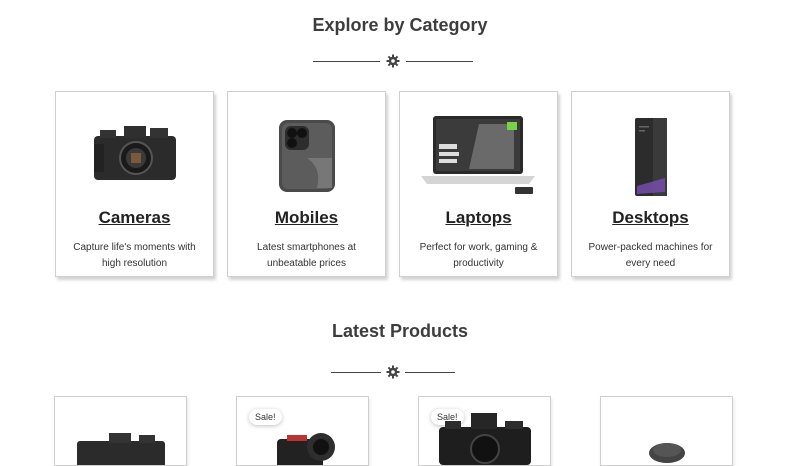  What do you see at coordinates (400, 25) in the screenshot?
I see `category-section-title: Explore by Category` at bounding box center [400, 25].